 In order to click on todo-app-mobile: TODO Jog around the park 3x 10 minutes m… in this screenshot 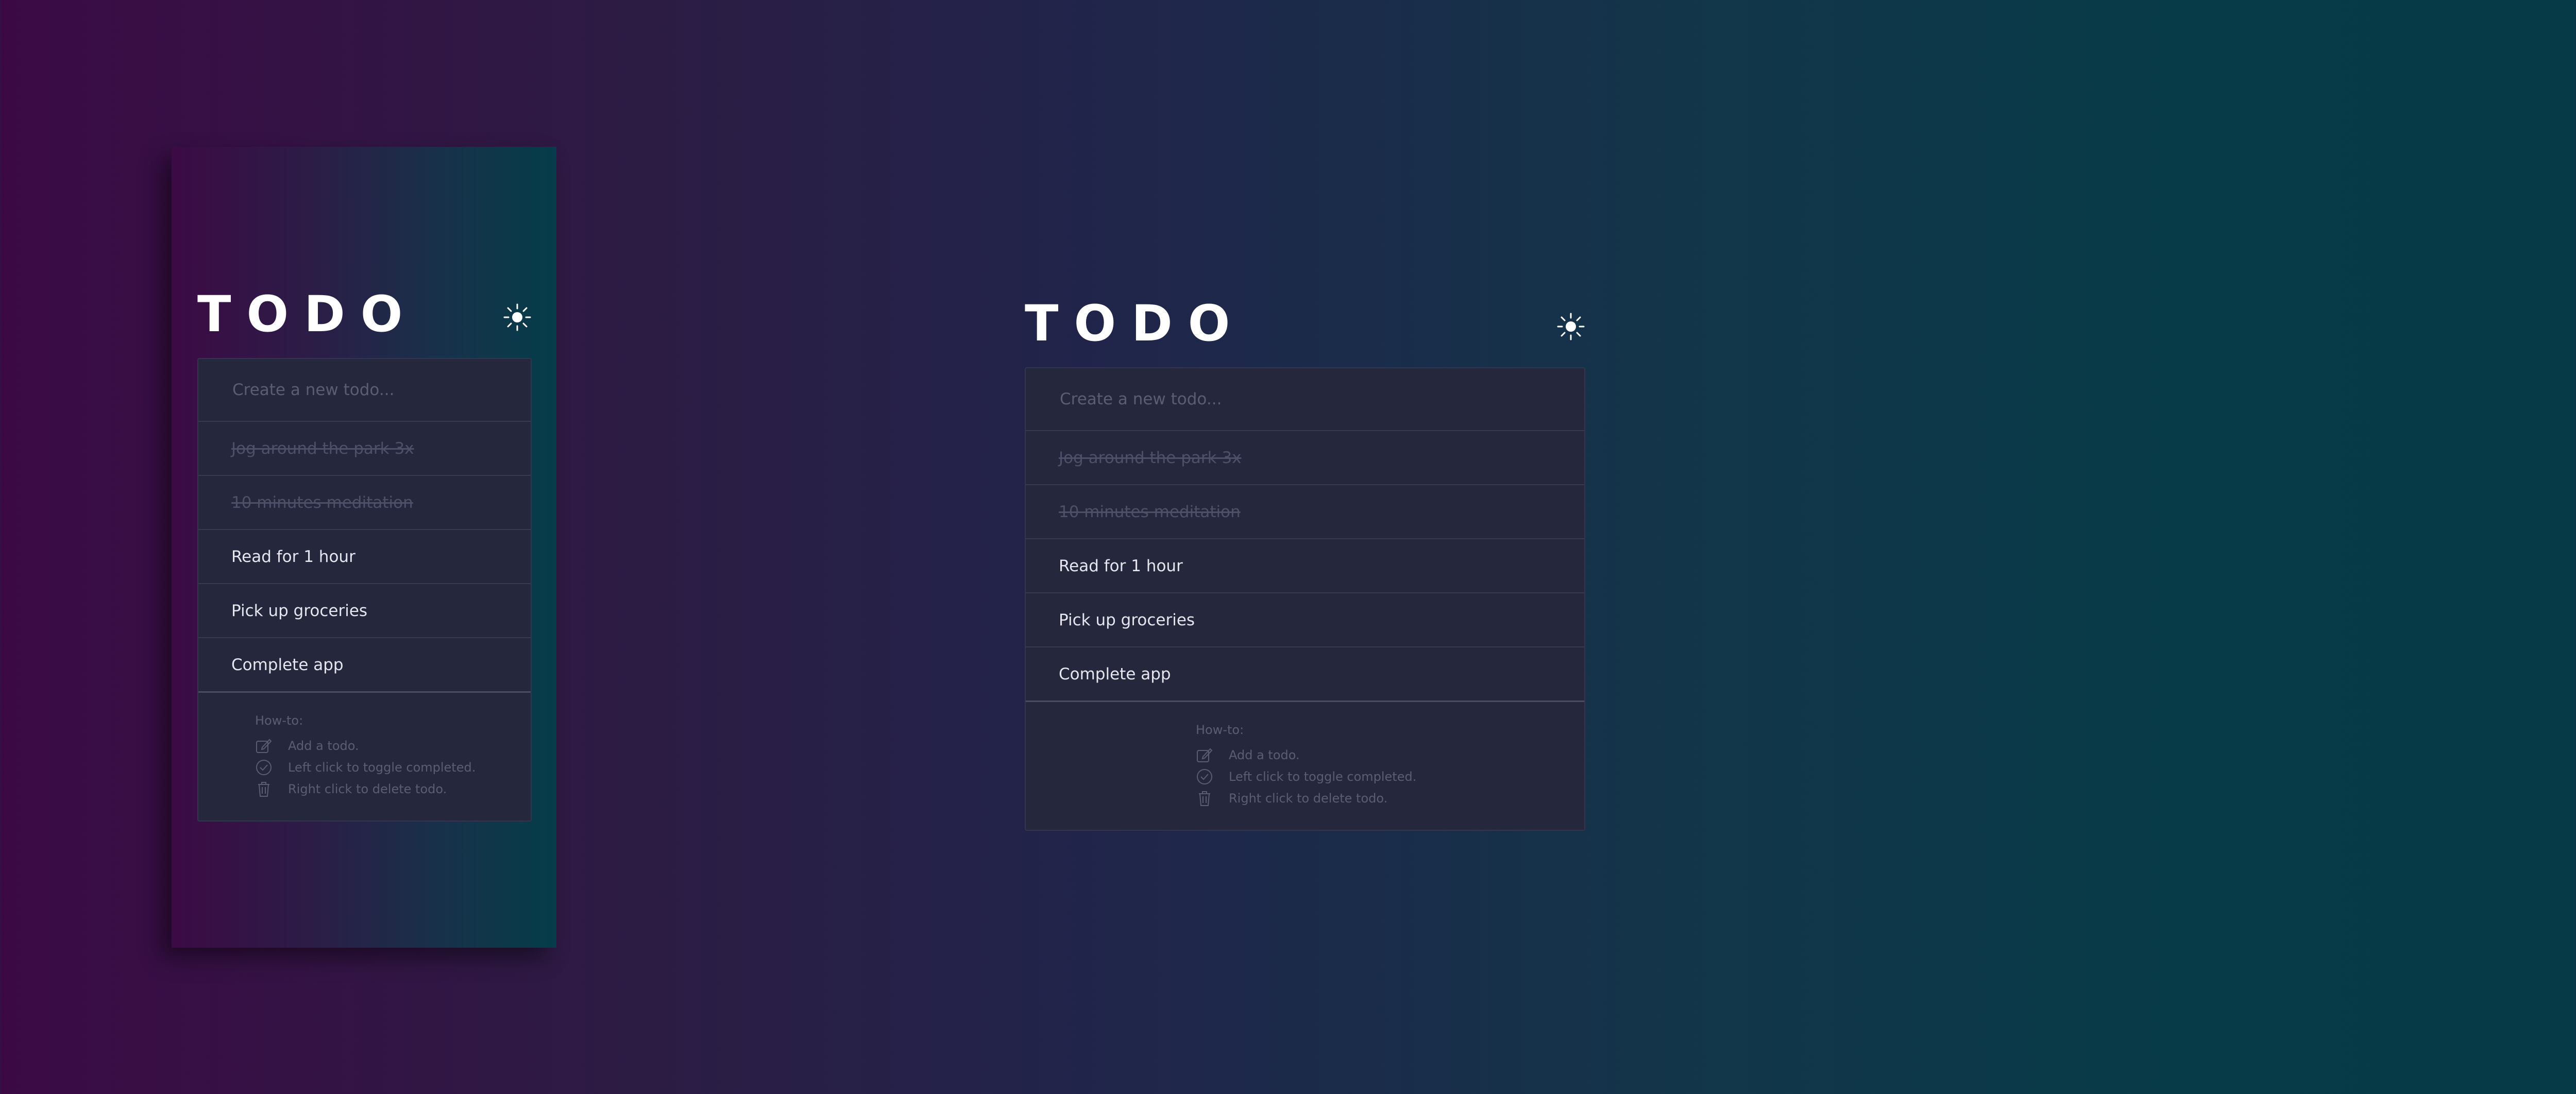, I will do `click(364, 555)`.